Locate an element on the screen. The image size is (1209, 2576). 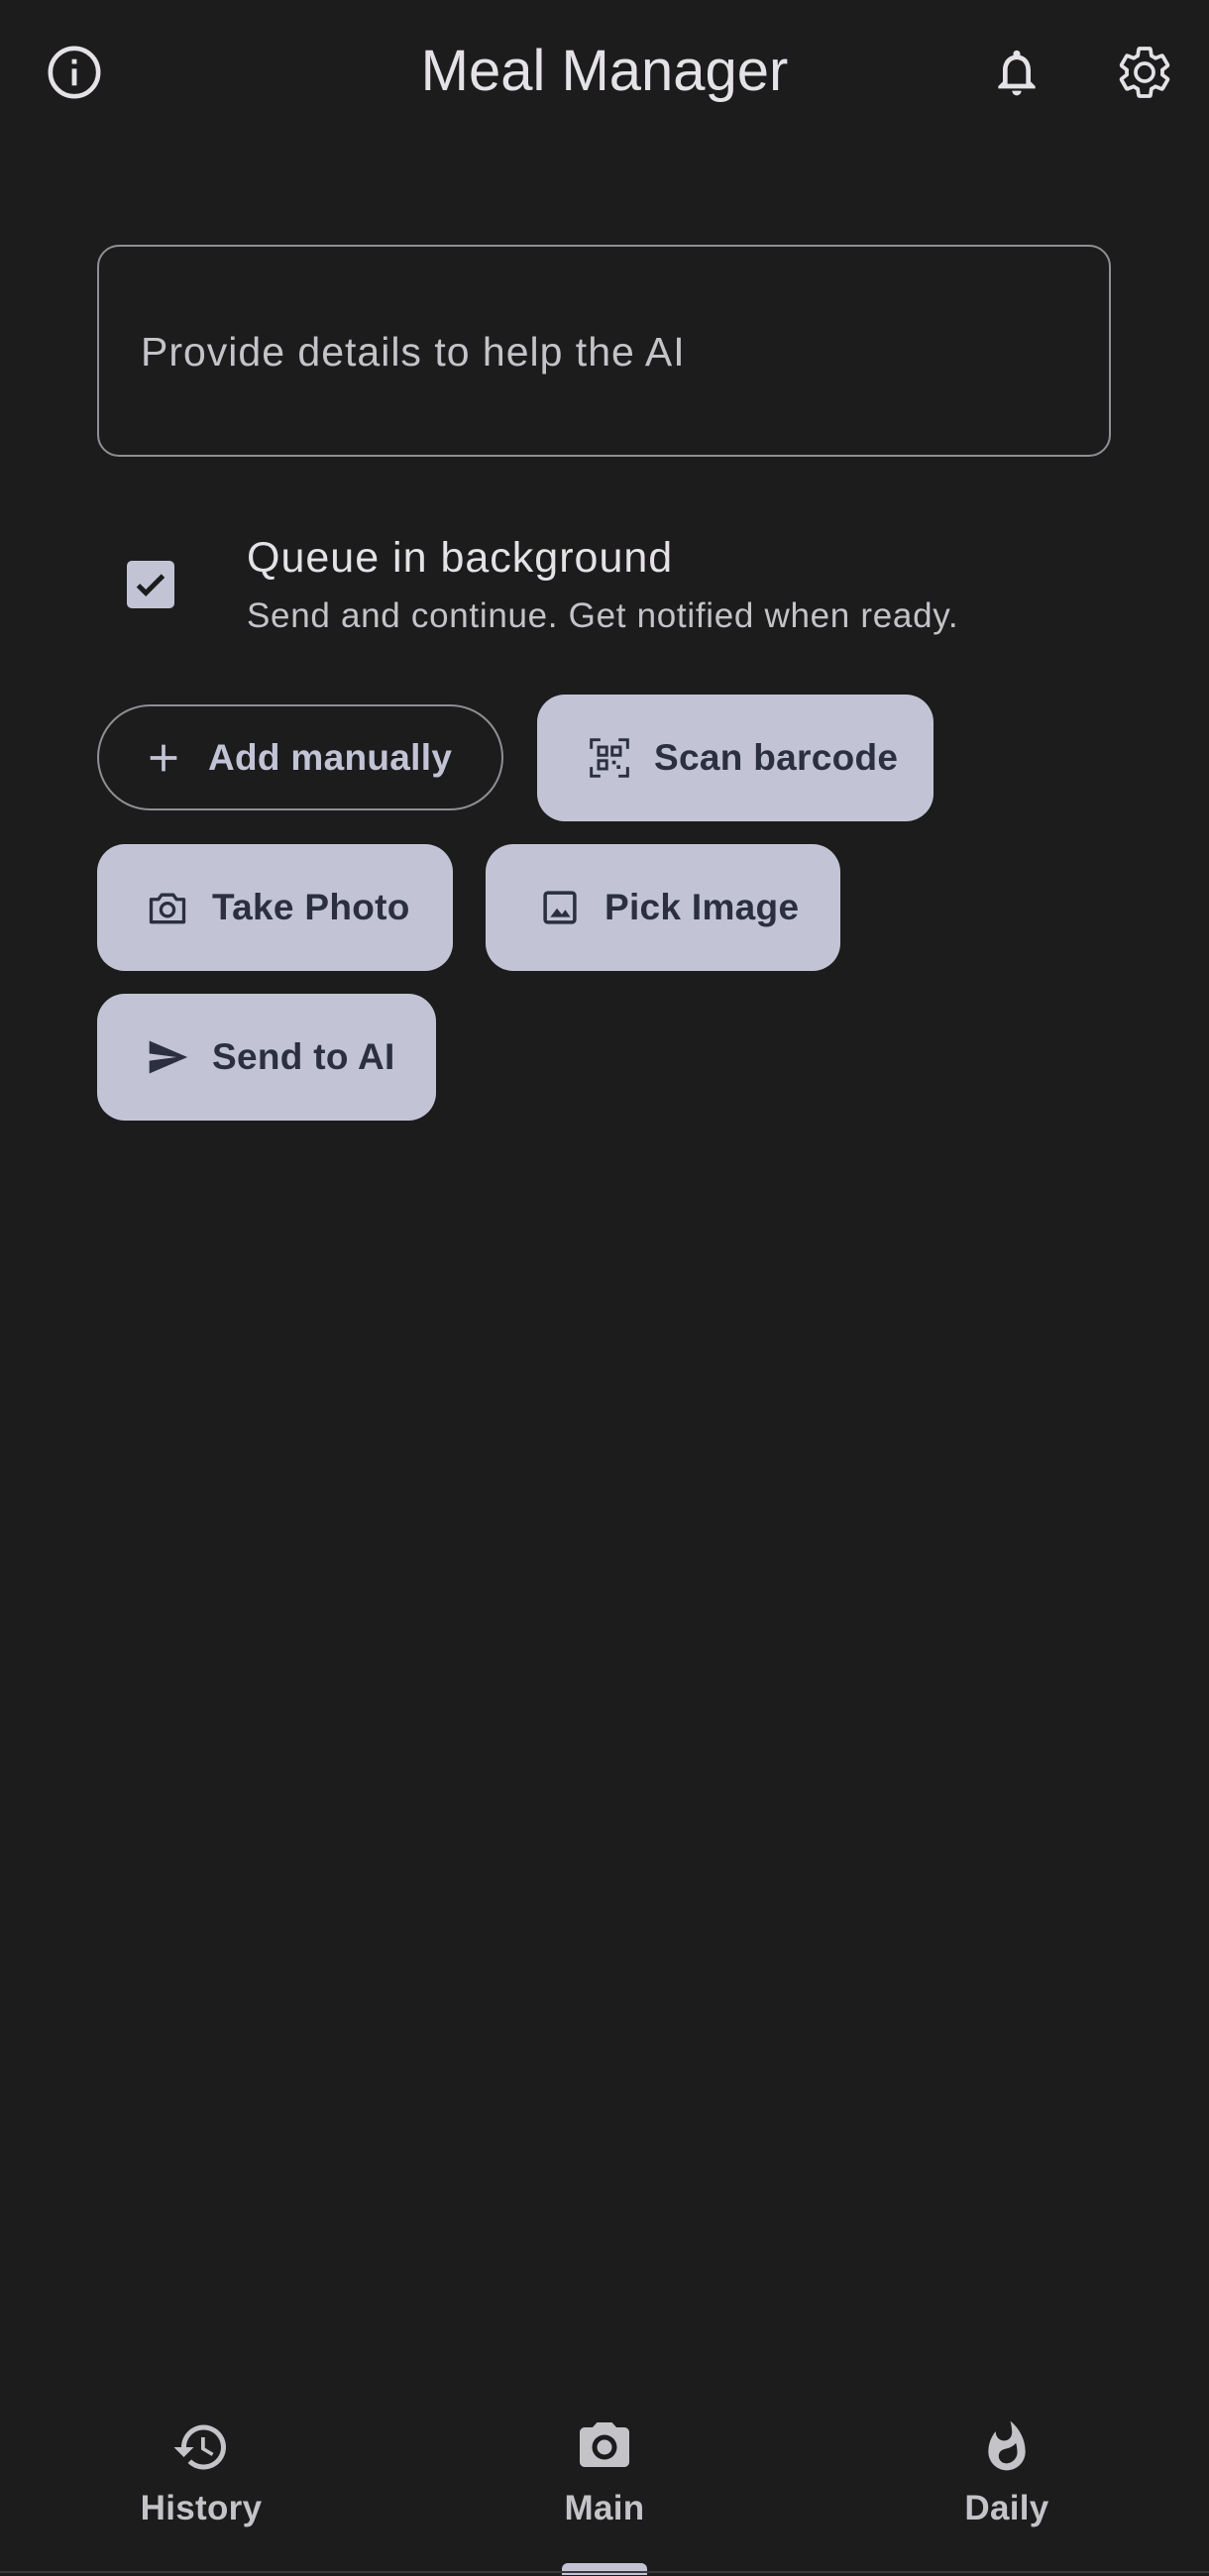
queue-title: Queue in background is located at coordinates (460, 558).